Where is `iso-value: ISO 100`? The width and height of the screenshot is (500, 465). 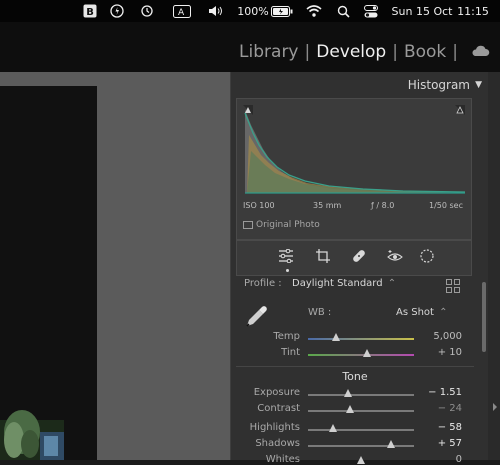 iso-value: ISO 100 is located at coordinates (259, 205).